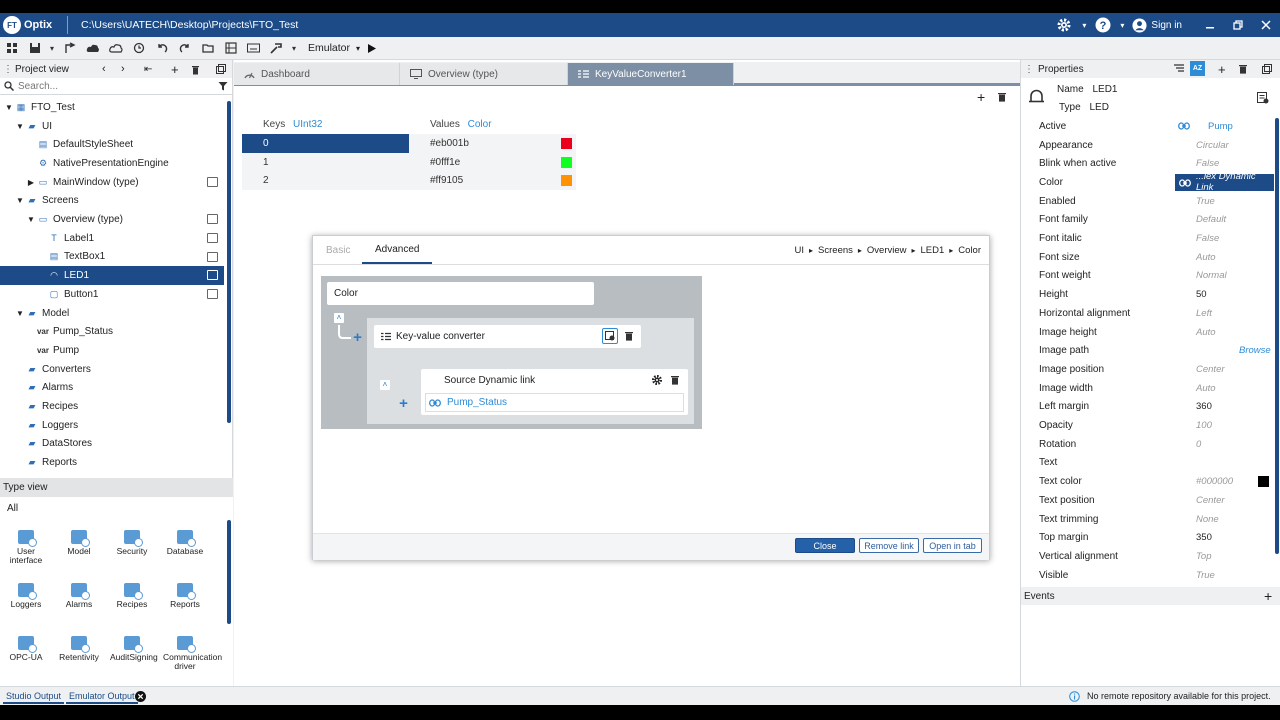 Image resolution: width=1280 pixels, height=720 pixels. I want to click on property-value: Auto, so click(1206, 332).